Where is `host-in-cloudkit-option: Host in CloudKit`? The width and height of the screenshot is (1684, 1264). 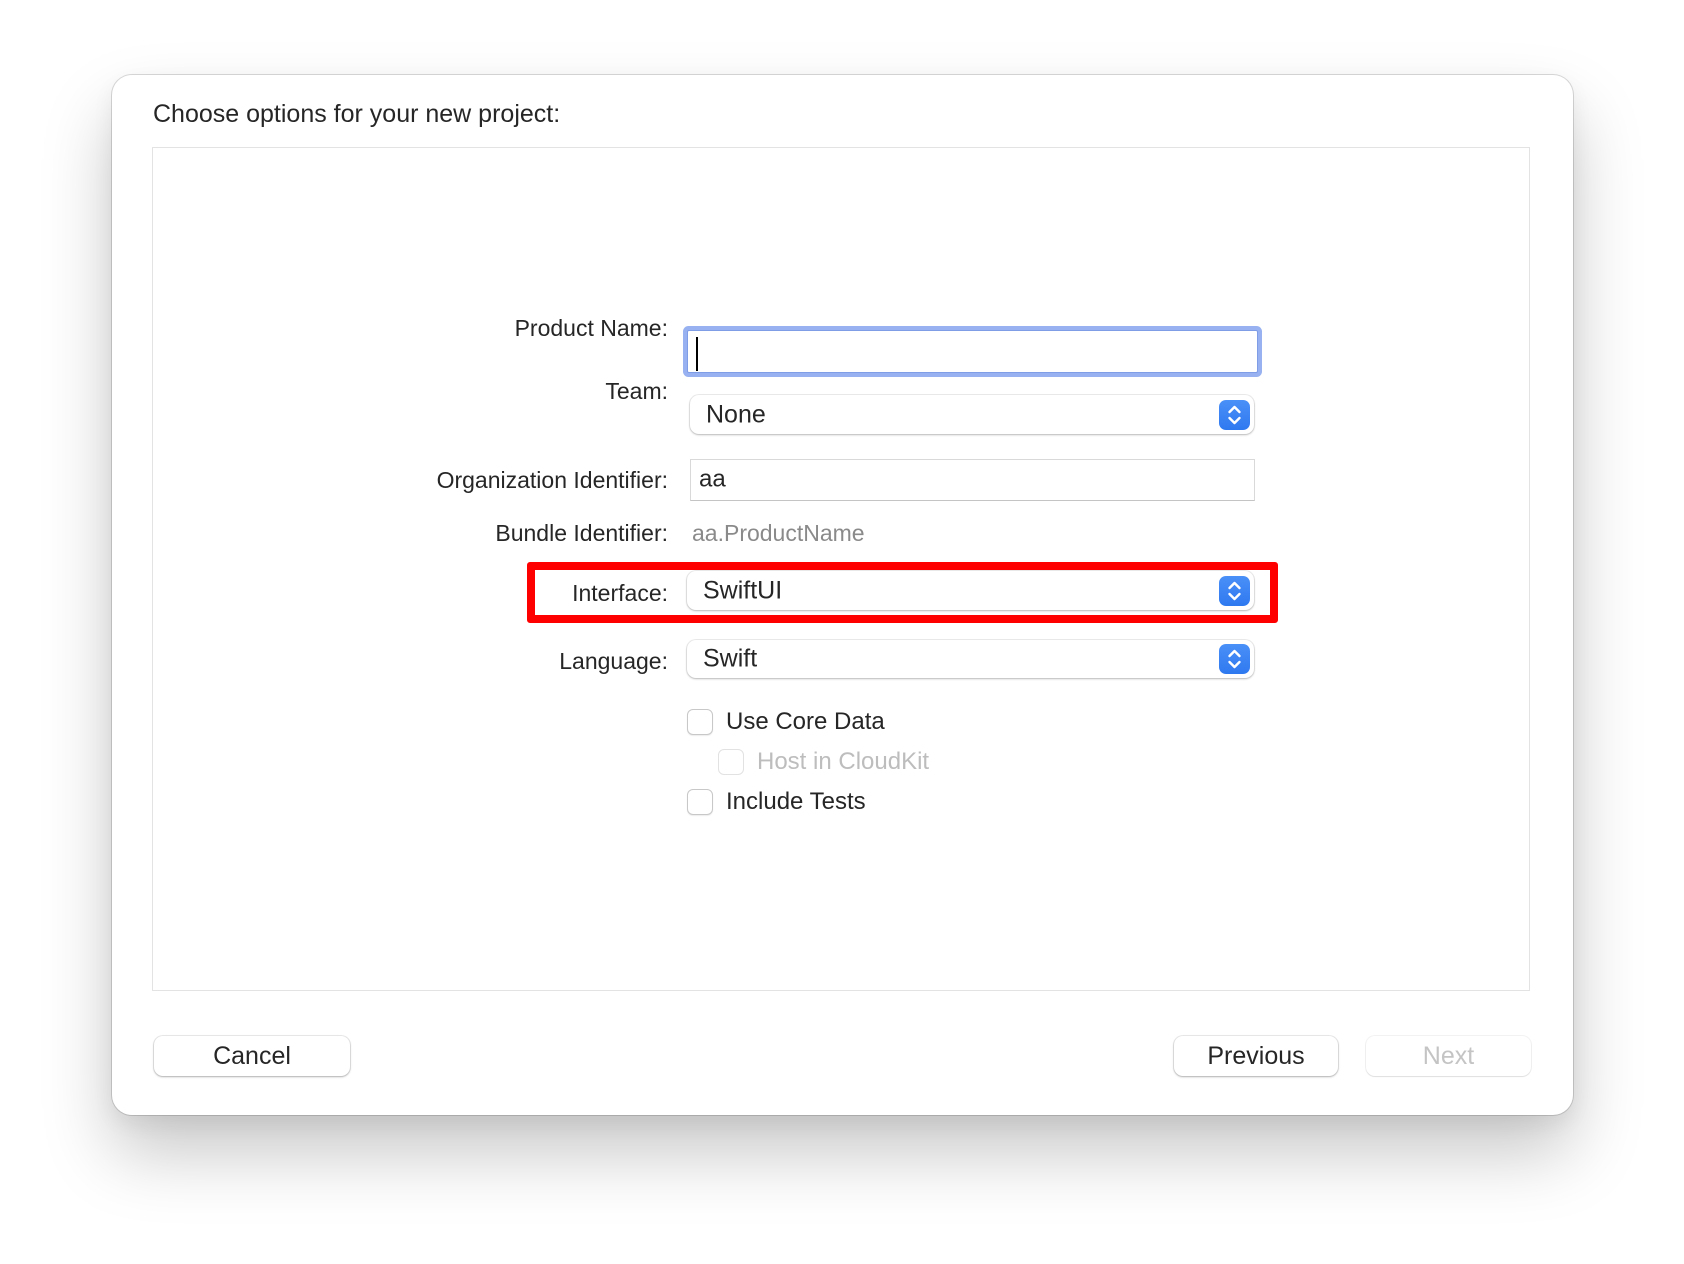 host-in-cloudkit-option: Host in CloudKit is located at coordinates (823, 762).